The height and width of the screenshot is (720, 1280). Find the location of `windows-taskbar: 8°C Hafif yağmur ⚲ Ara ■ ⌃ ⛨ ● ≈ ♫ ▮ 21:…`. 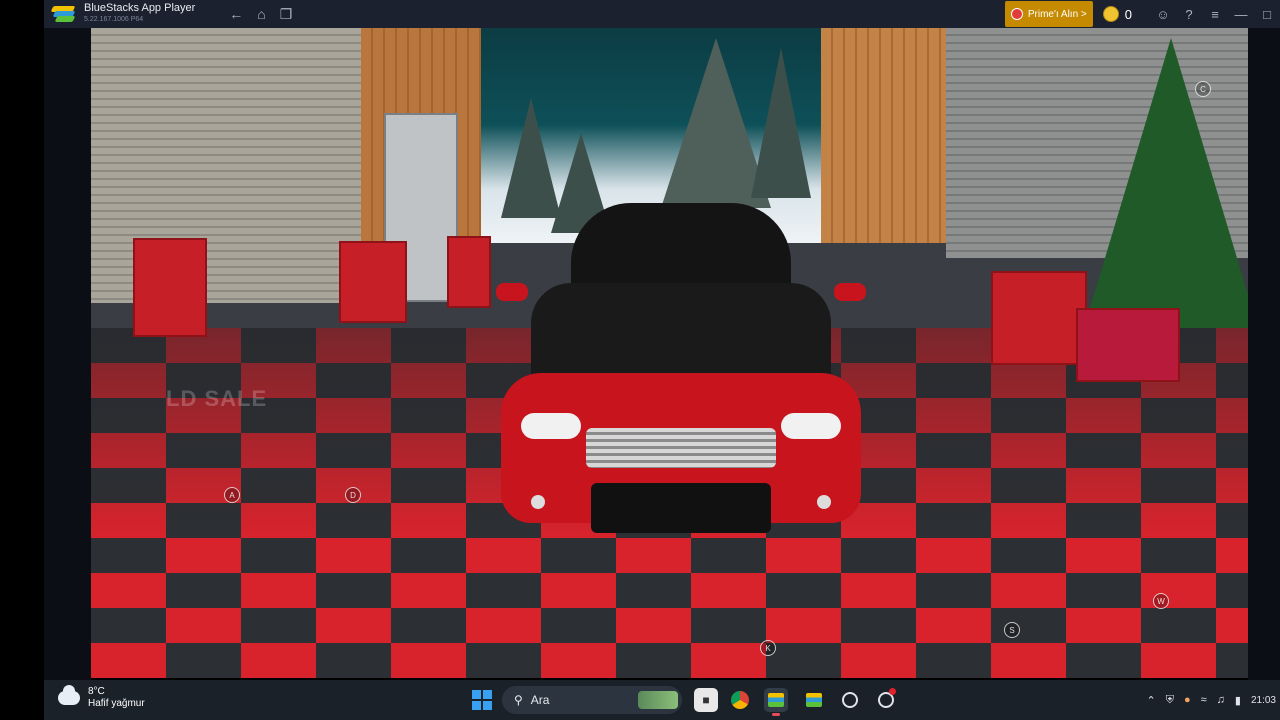

windows-taskbar: 8°C Hafif yağmur ⚲ Ara ■ ⌃ ⛨ ● ≈ ♫ ▮ 21:… is located at coordinates (662, 700).